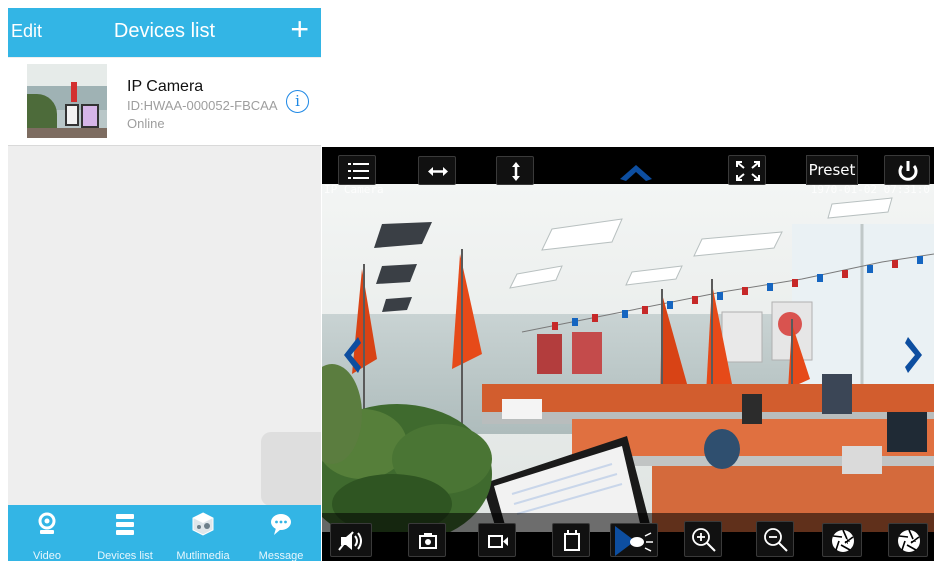 This screenshot has width=934, height=561. I want to click on device-name: IP Camera, so click(165, 86).